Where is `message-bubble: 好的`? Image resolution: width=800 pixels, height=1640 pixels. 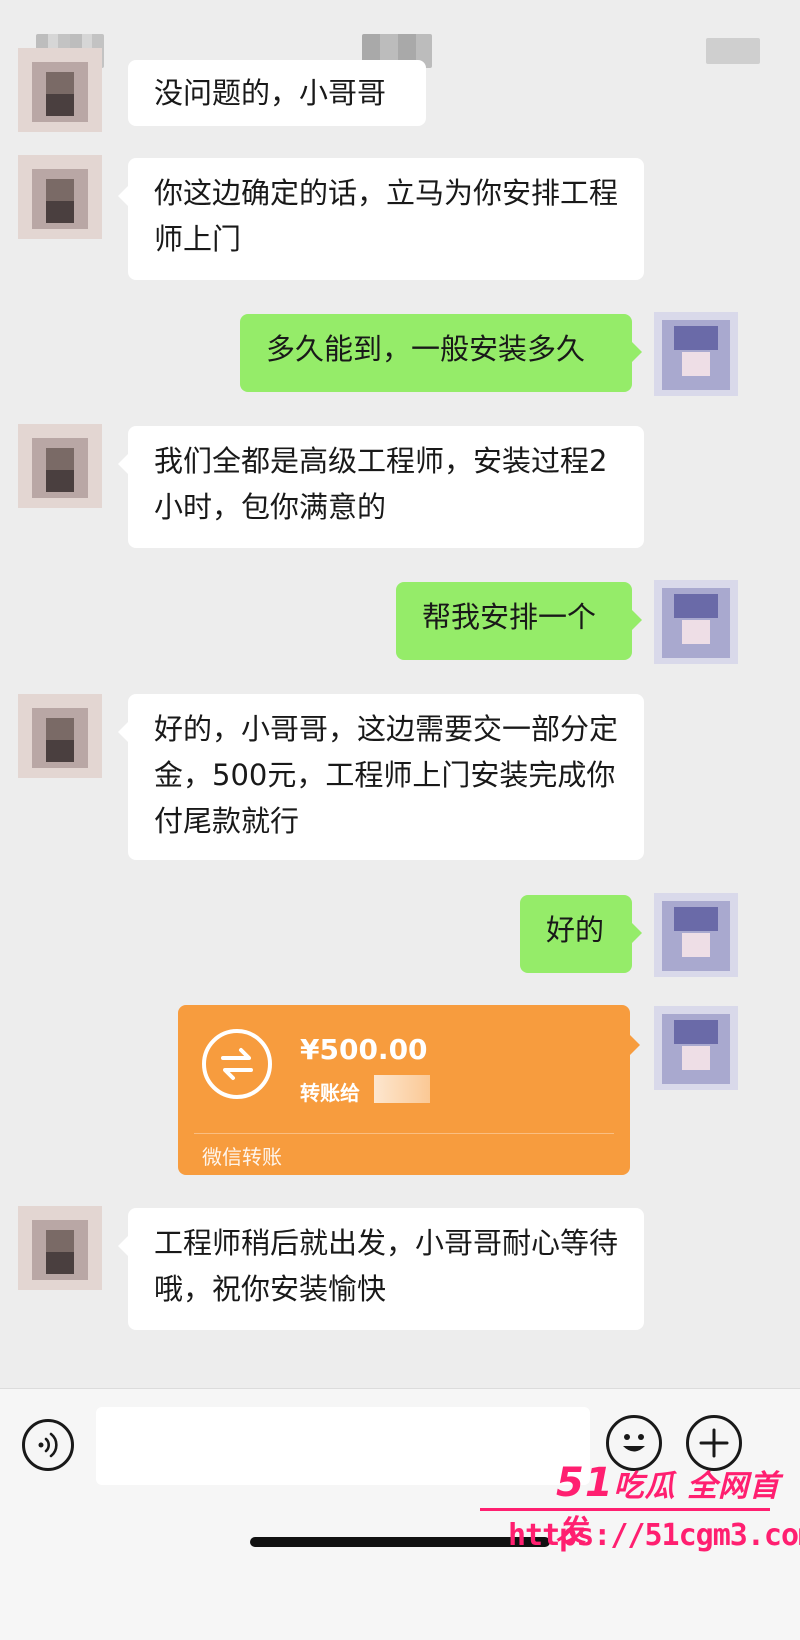 message-bubble: 好的 is located at coordinates (581, 934).